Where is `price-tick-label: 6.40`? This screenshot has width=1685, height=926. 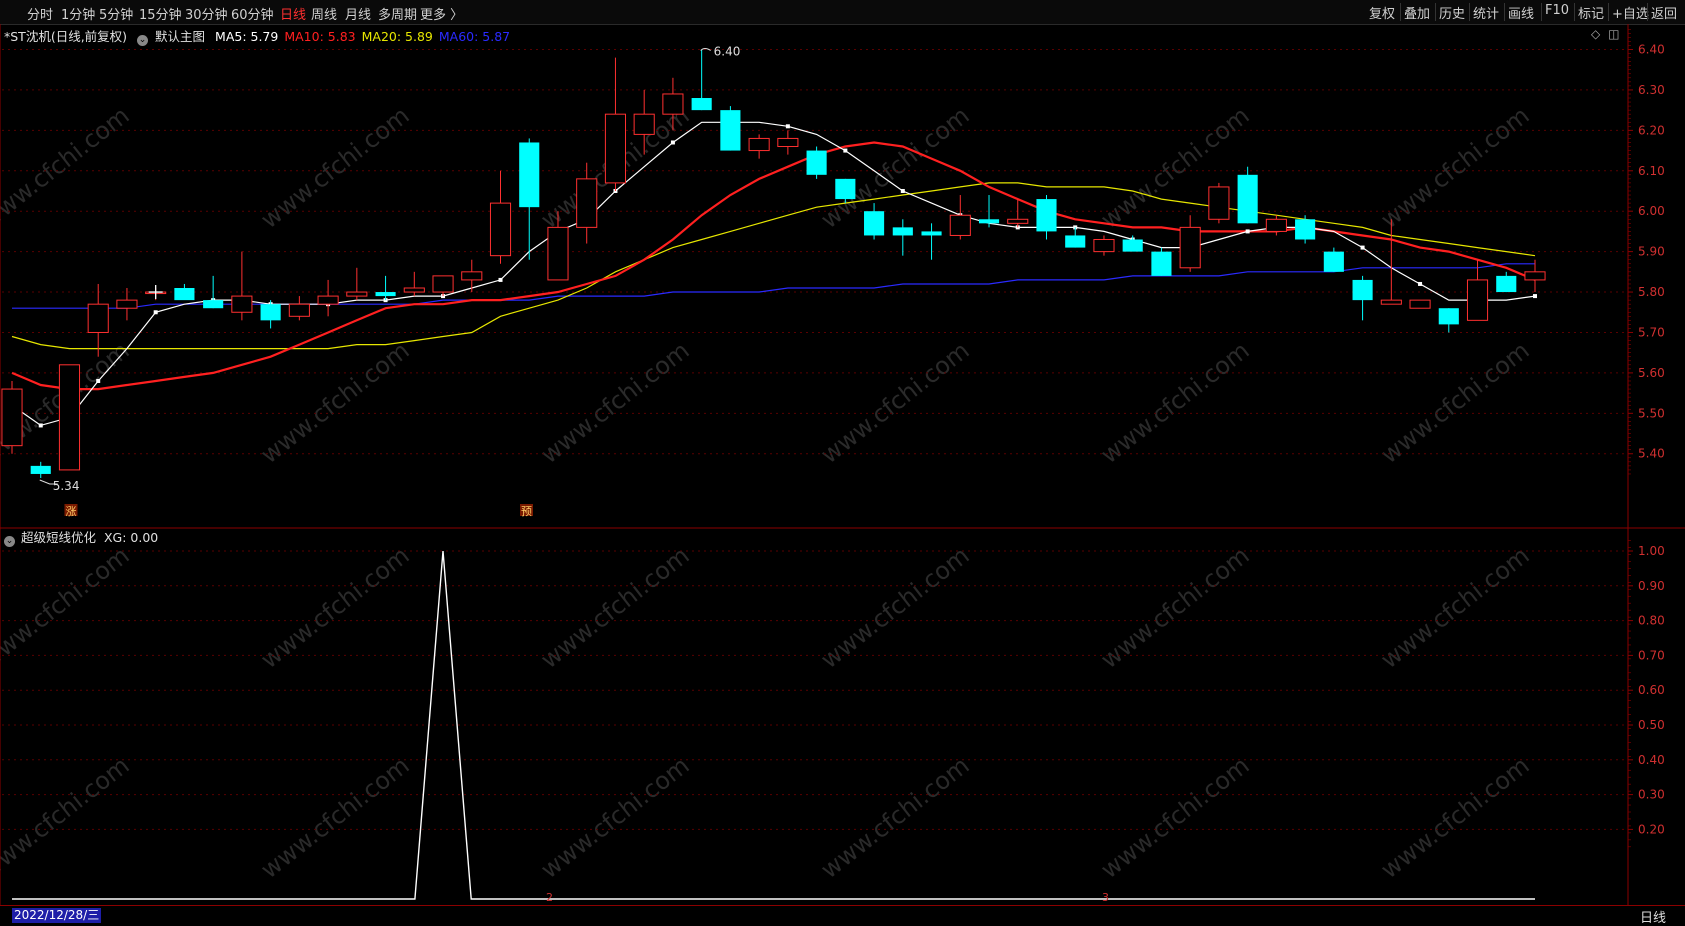 price-tick-label: 6.40 is located at coordinates (1651, 50).